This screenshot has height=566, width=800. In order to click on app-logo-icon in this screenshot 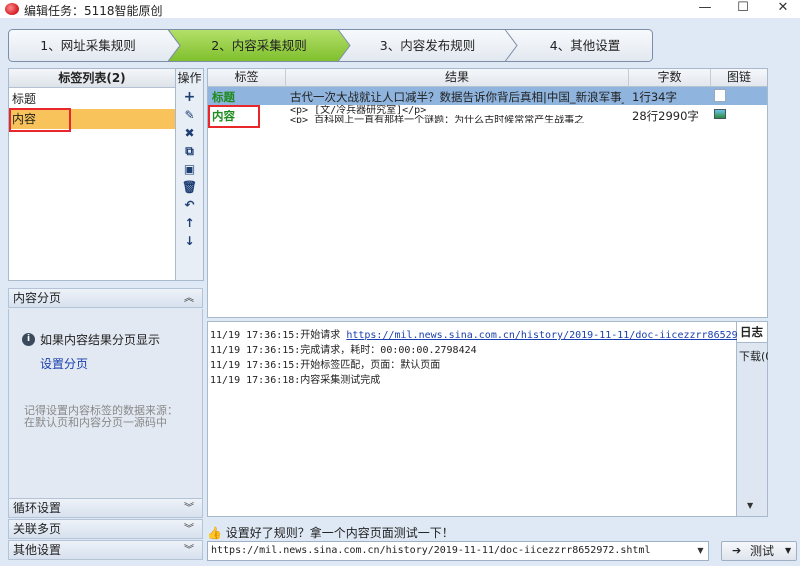, I will do `click(12, 9)`.